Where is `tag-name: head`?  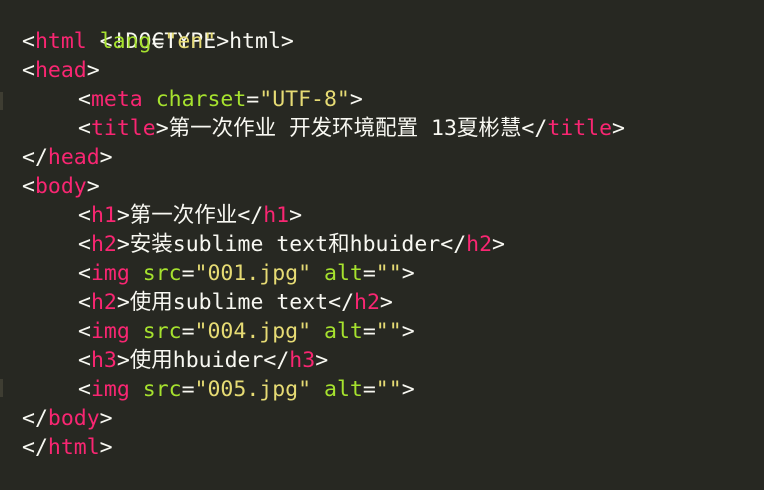
tag-name: head is located at coordinates (60, 70).